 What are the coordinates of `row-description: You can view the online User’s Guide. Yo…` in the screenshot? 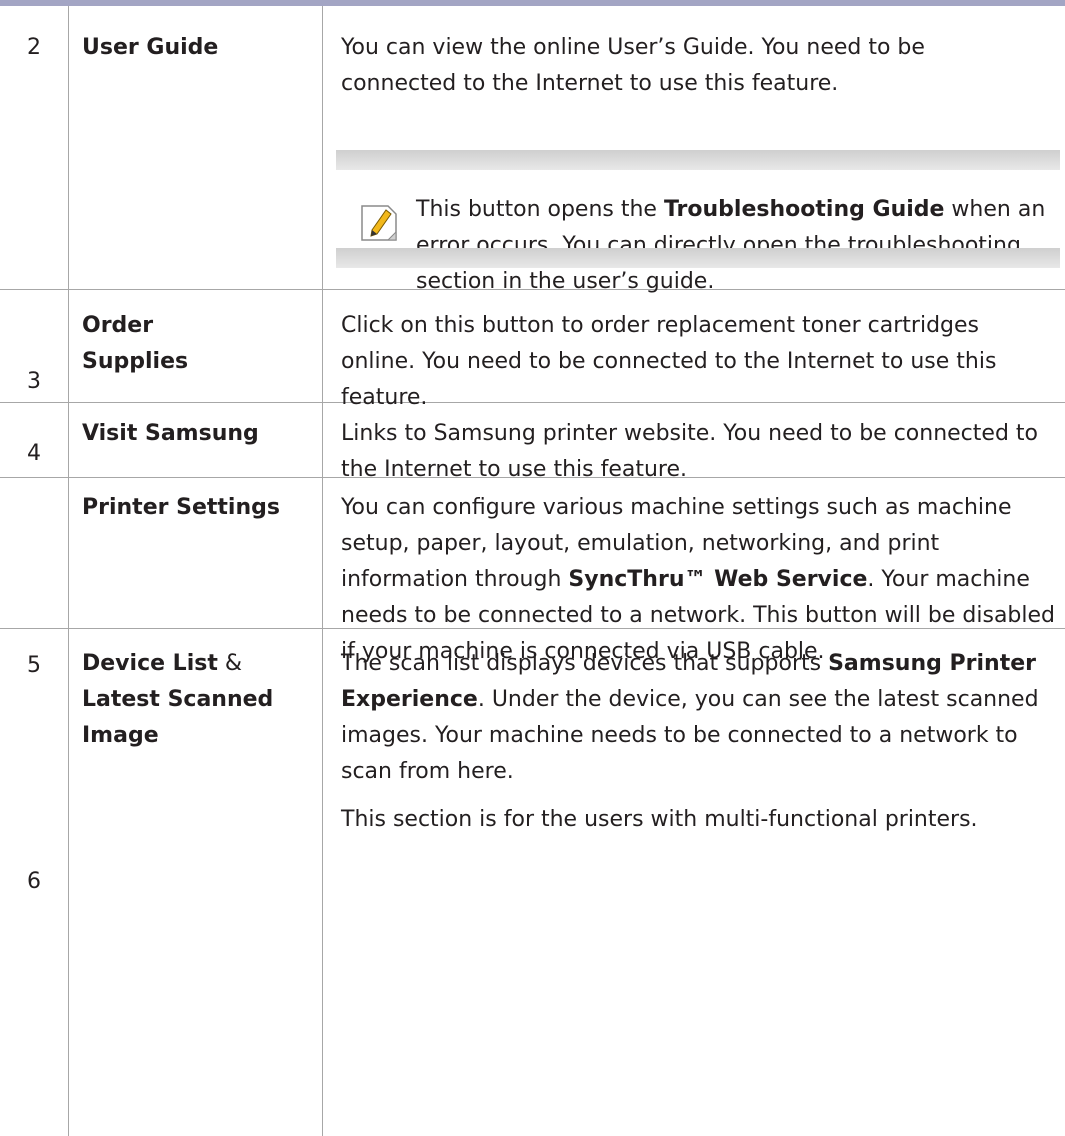 It's located at (633, 65).